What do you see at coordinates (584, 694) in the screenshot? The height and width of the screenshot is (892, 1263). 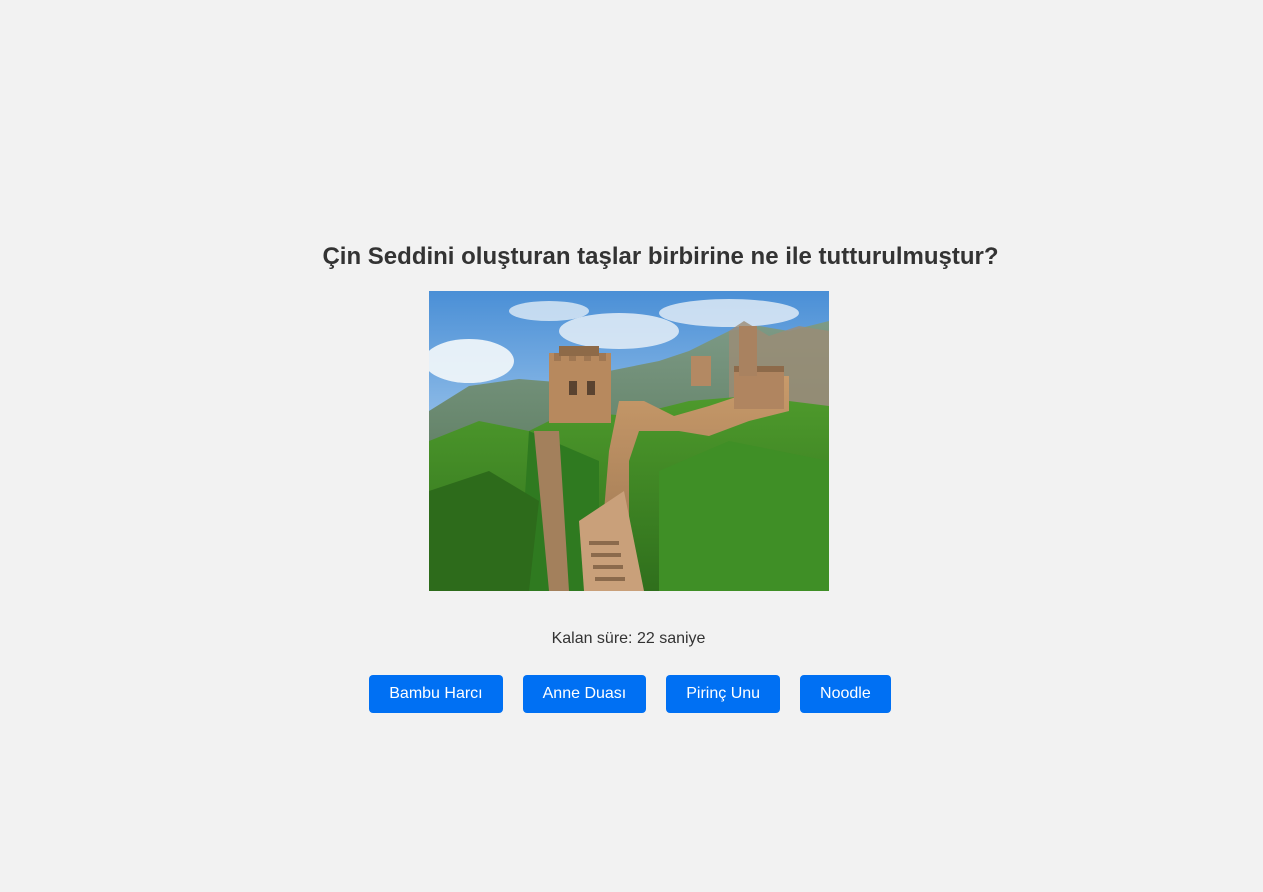 I see `option-button-2: Anne Duası` at bounding box center [584, 694].